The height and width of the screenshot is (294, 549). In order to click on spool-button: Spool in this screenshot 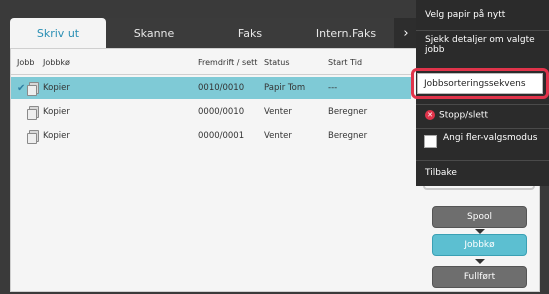, I will do `click(479, 217)`.